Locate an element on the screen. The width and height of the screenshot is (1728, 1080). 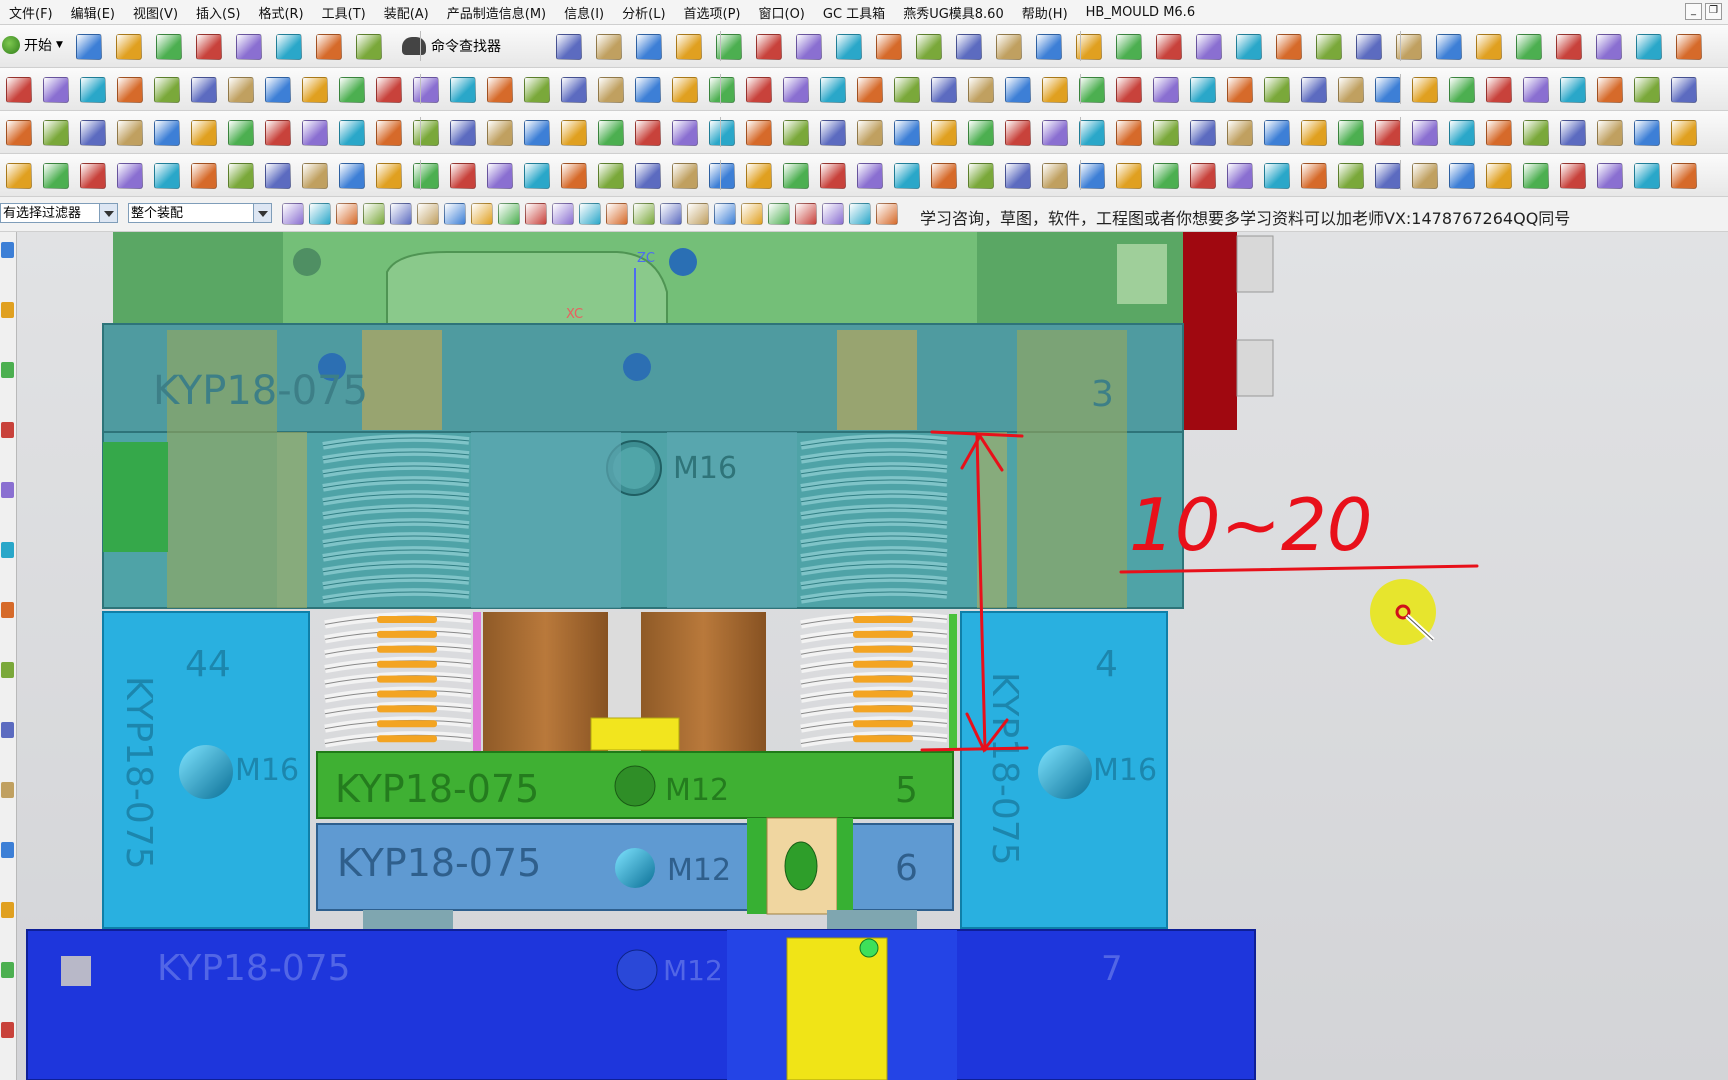
menu-tools: 工具(T) is located at coordinates (344, 12).